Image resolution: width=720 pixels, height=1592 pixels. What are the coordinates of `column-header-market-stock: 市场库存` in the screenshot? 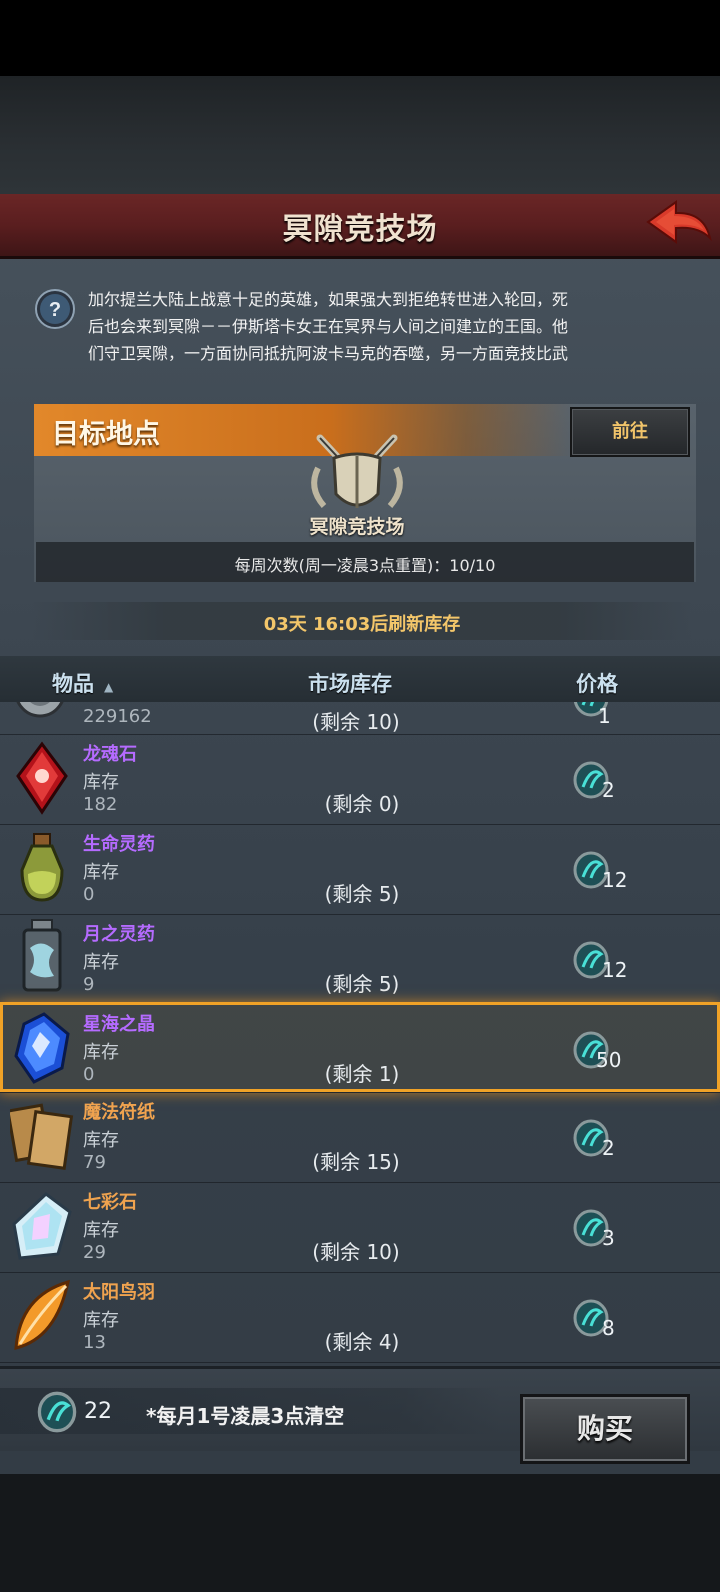 It's located at (350, 684).